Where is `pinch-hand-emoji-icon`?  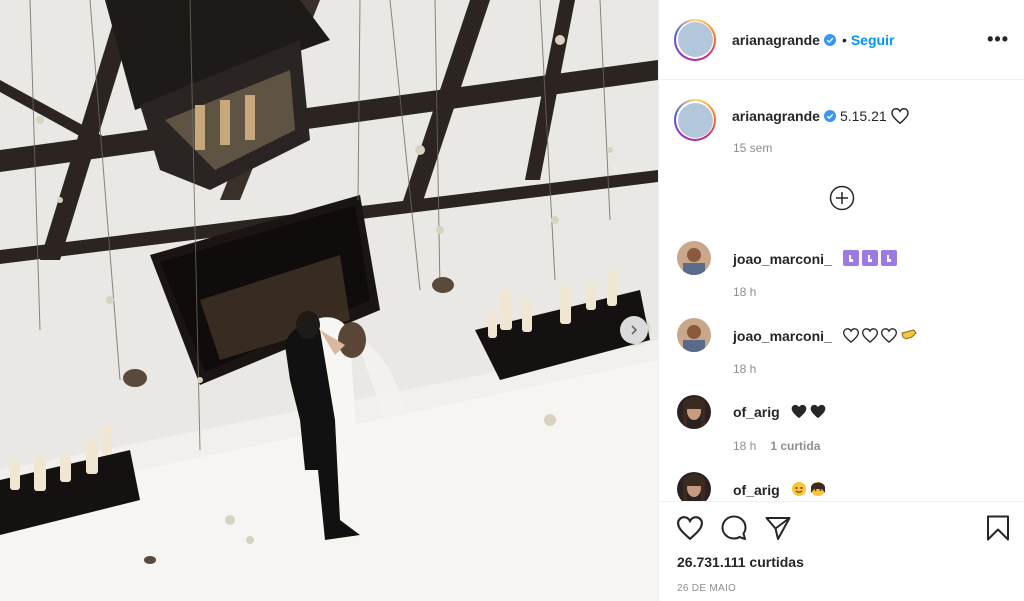
pinch-hand-emoji-icon is located at coordinates (909, 334).